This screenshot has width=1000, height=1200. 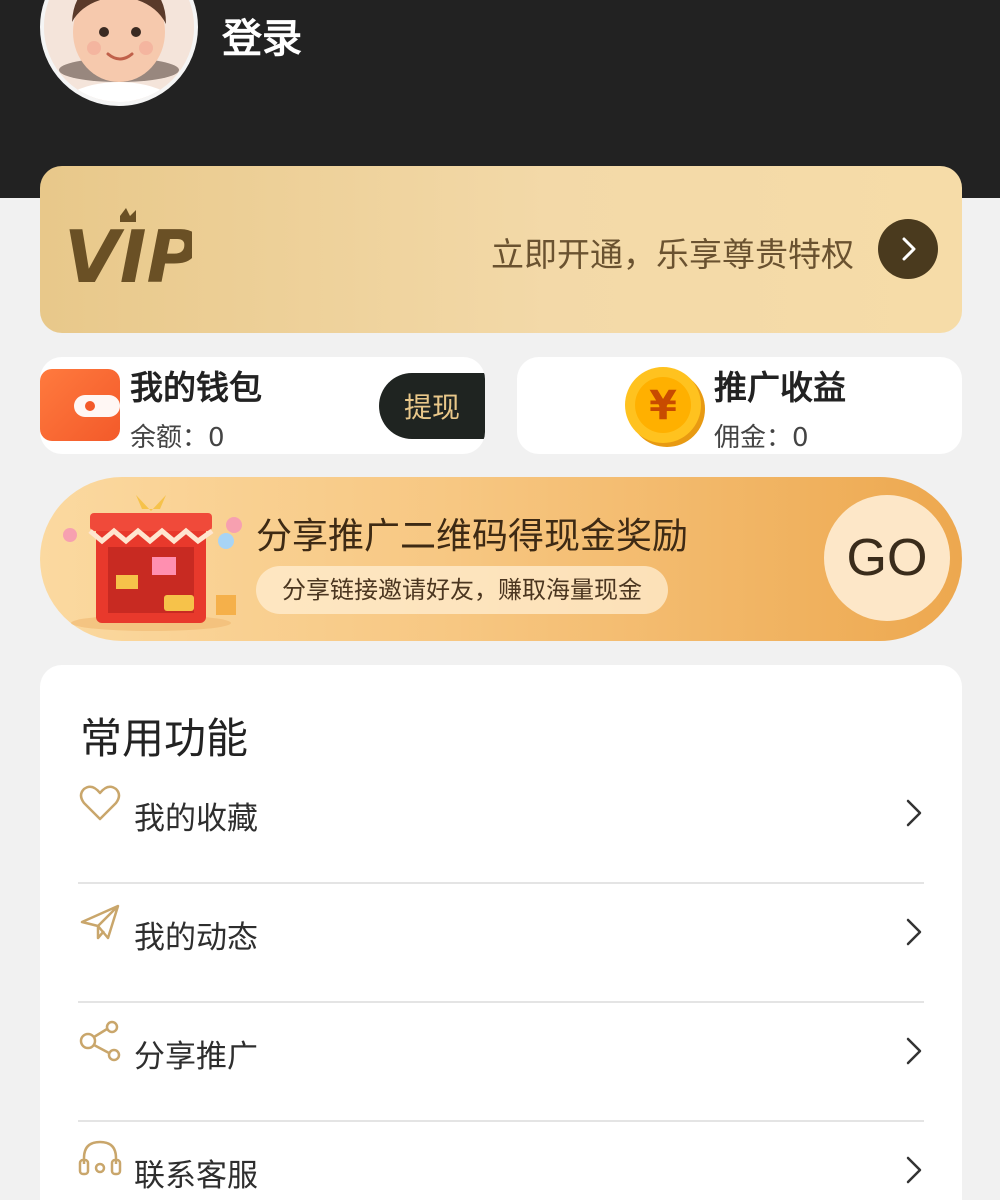 What do you see at coordinates (100, 1043) in the screenshot?
I see `share-icon` at bounding box center [100, 1043].